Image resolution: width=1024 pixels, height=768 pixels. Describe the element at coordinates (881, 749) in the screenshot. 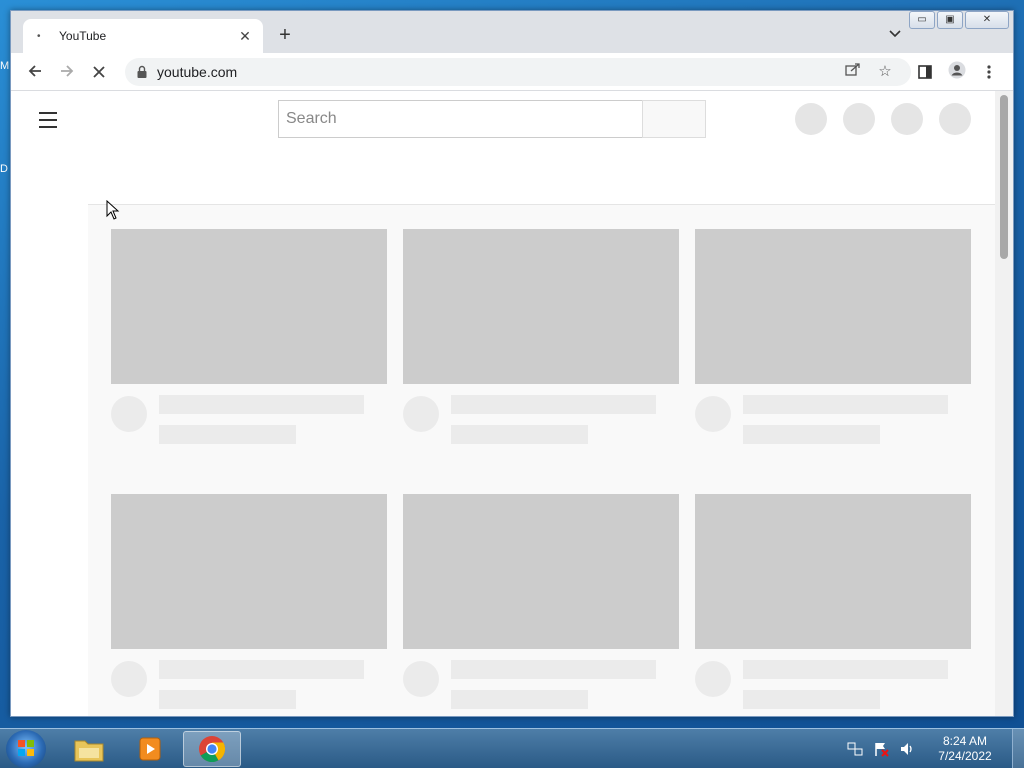

I see `action-center-flag-icon` at that location.